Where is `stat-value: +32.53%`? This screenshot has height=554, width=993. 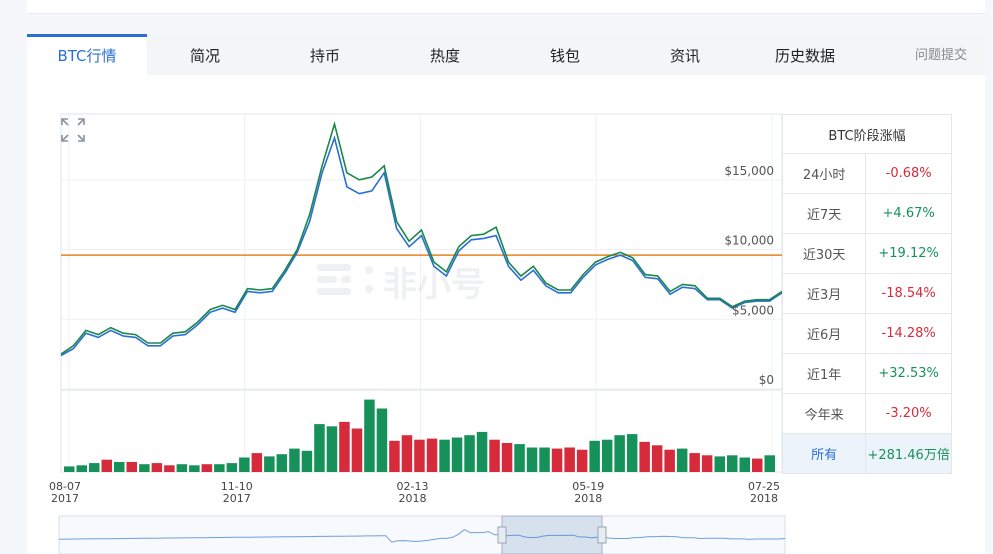 stat-value: +32.53% is located at coordinates (908, 373).